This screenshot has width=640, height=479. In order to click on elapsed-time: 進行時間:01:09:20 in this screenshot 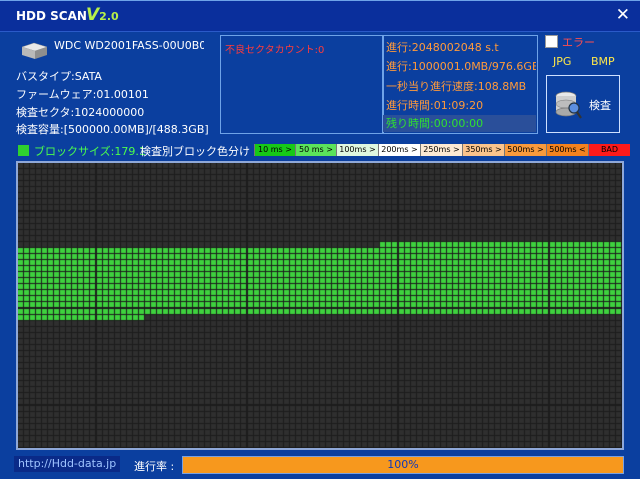, I will do `click(435, 105)`.